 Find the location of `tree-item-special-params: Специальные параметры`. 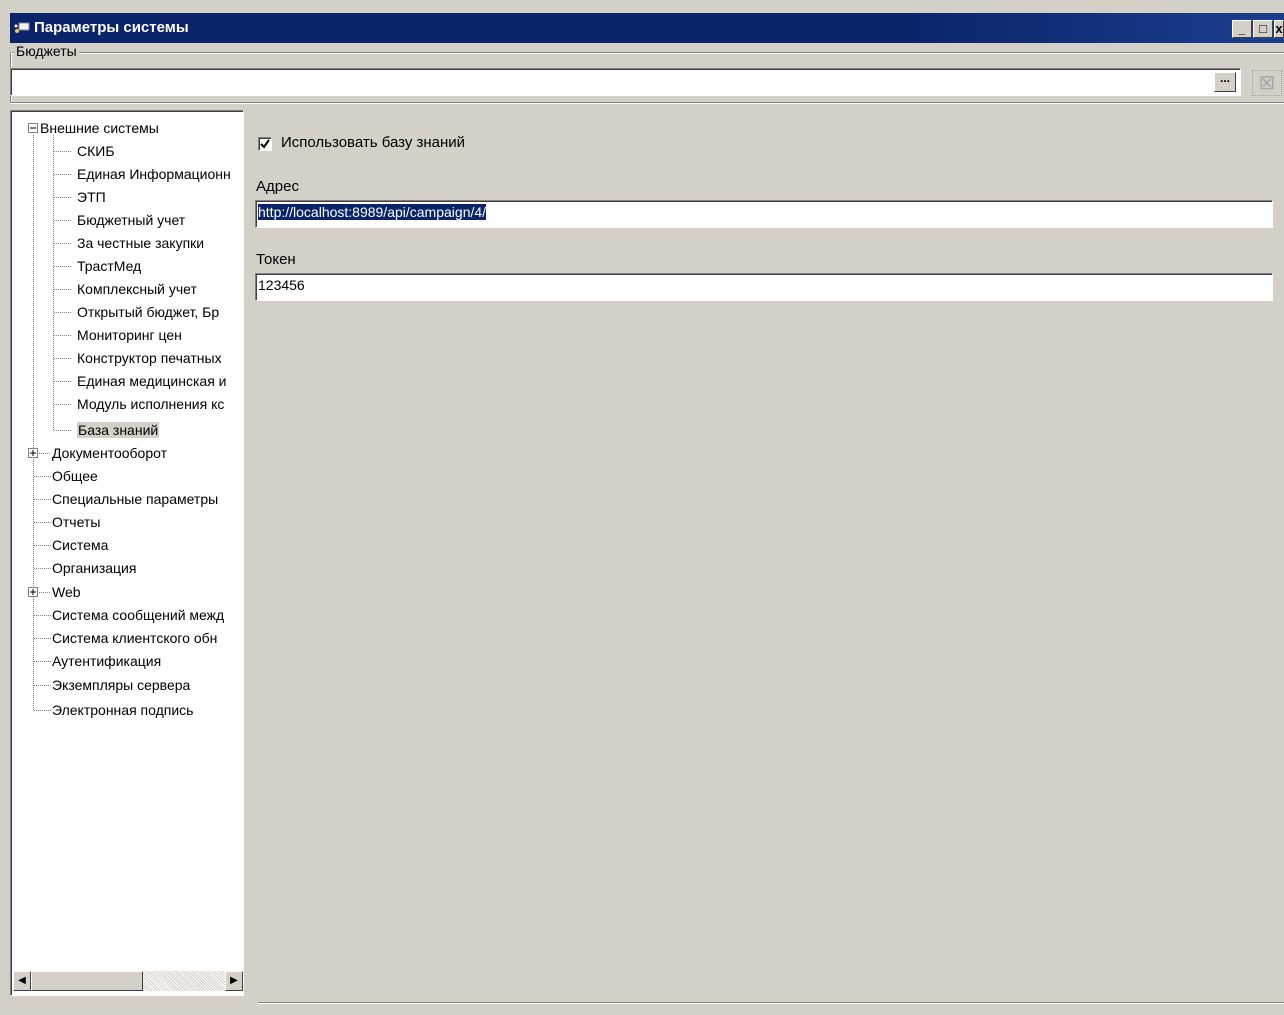

tree-item-special-params: Специальные параметры is located at coordinates (135, 499).